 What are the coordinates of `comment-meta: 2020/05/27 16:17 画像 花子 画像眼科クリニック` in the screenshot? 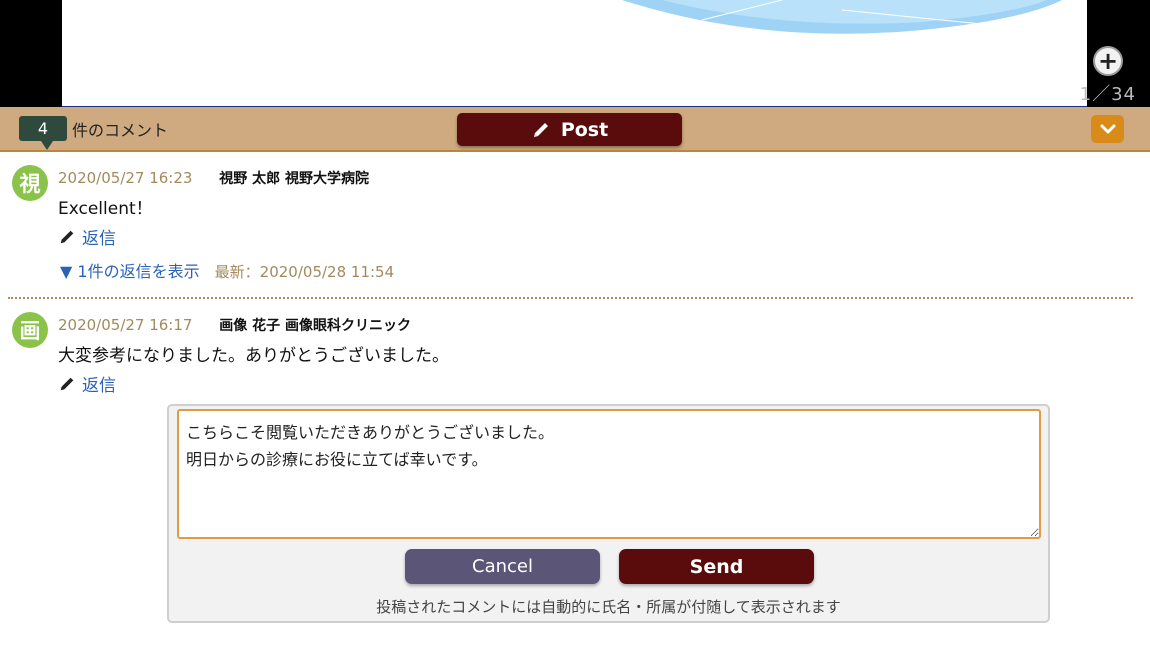 It's located at (234, 325).